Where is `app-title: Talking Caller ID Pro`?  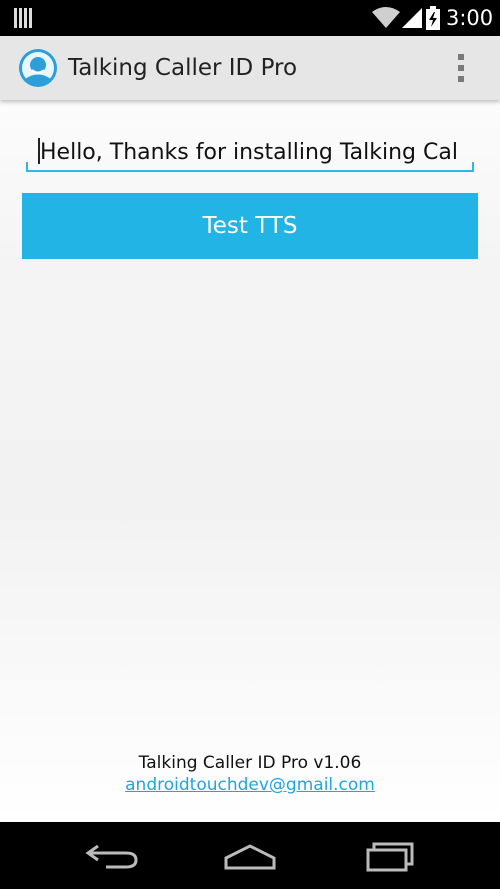
app-title: Talking Caller ID Pro is located at coordinates (183, 68).